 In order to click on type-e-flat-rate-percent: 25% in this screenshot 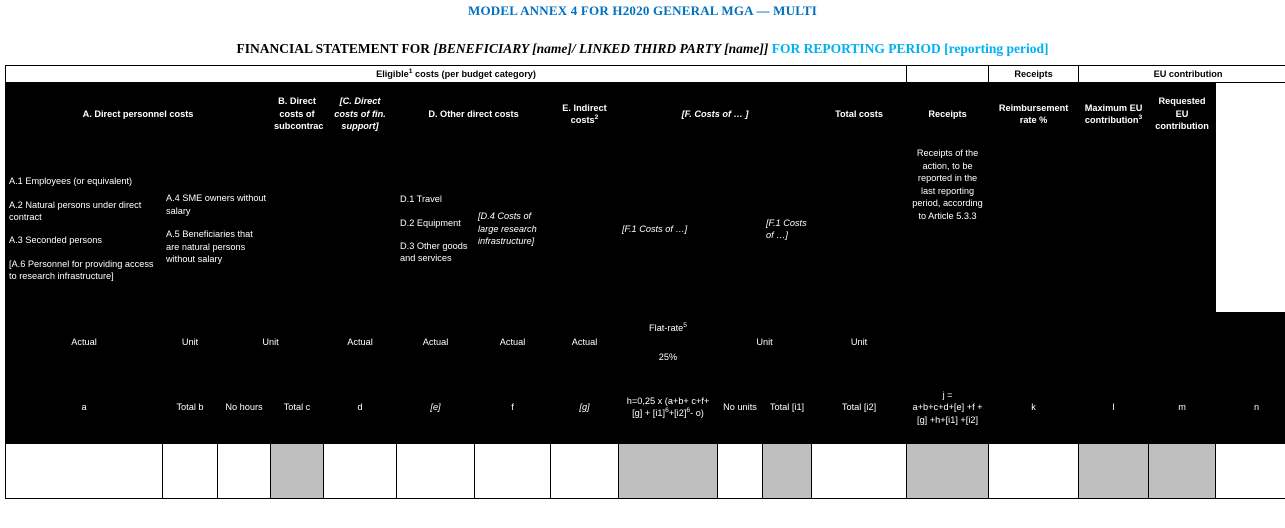, I will do `click(668, 357)`.